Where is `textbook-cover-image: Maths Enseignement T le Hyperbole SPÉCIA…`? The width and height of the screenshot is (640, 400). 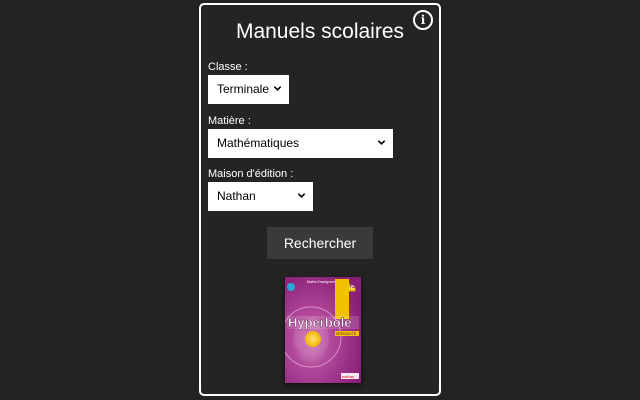 textbook-cover-image: Maths Enseignement T le Hyperbole SPÉCIA… is located at coordinates (323, 330).